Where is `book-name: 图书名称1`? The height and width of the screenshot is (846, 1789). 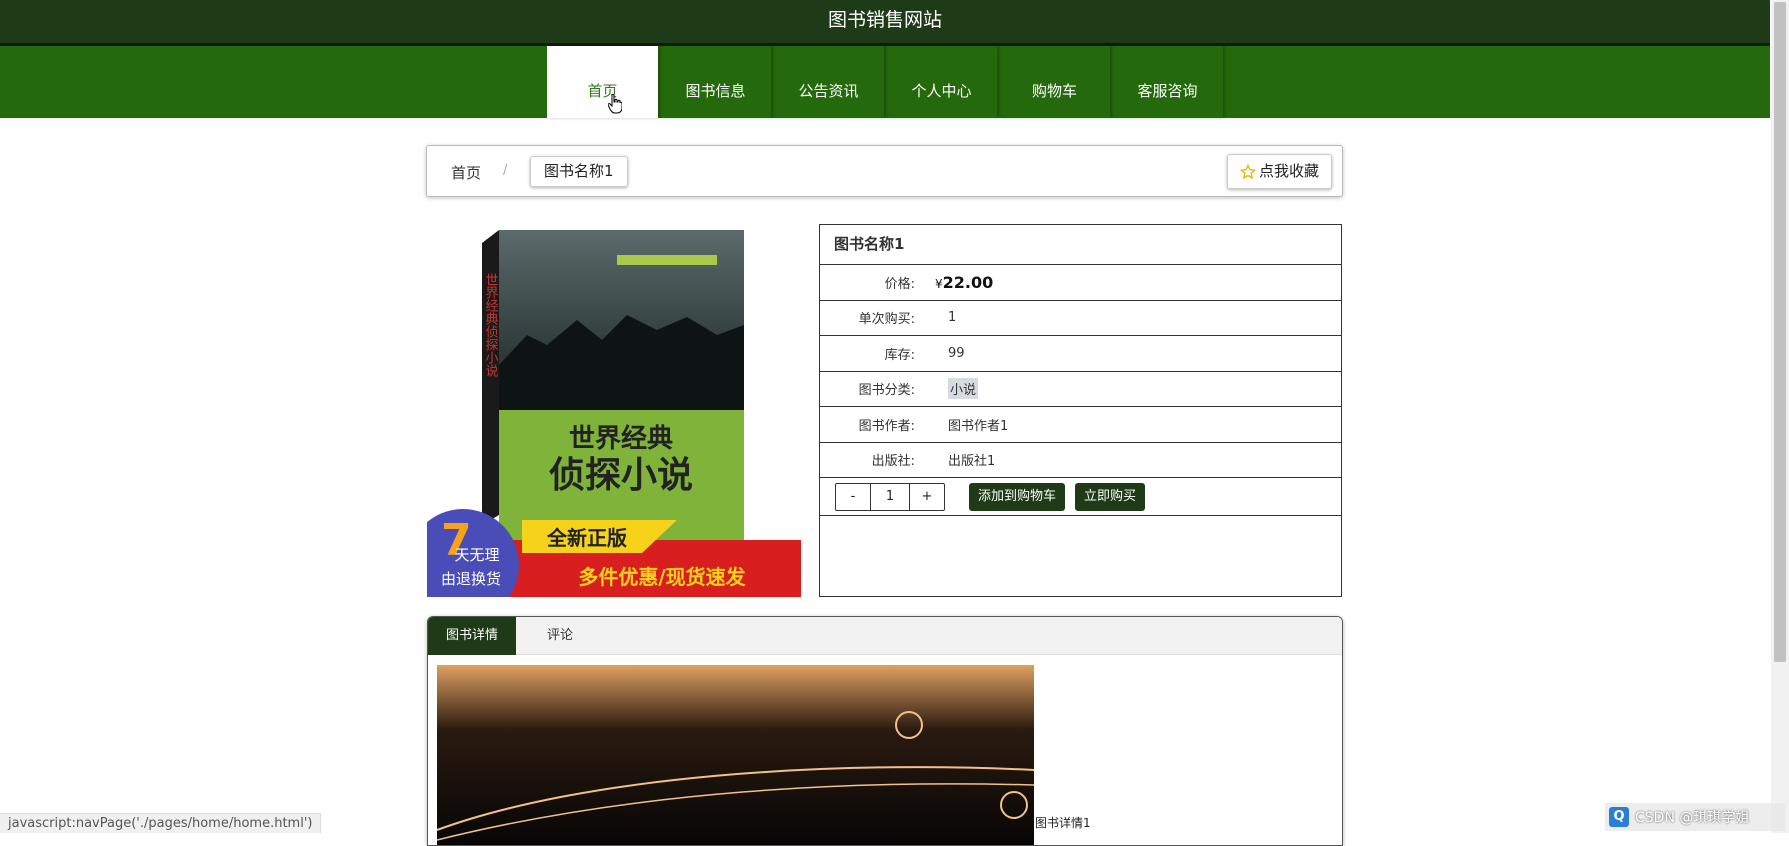 book-name: 图书名称1 is located at coordinates (1080, 245).